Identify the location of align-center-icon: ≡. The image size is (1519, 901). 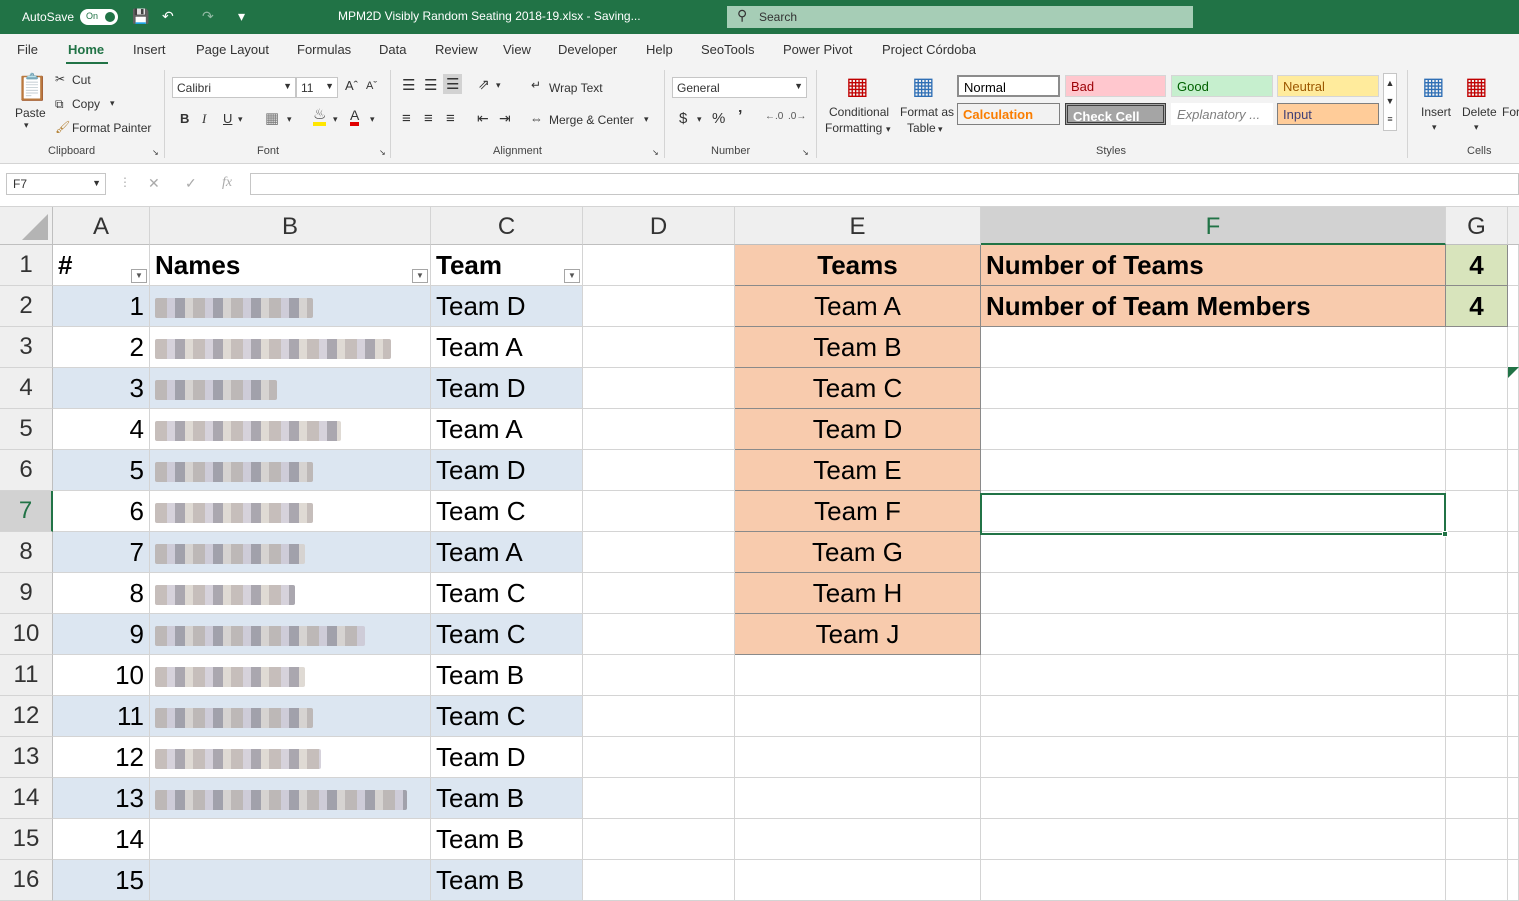
(428, 118).